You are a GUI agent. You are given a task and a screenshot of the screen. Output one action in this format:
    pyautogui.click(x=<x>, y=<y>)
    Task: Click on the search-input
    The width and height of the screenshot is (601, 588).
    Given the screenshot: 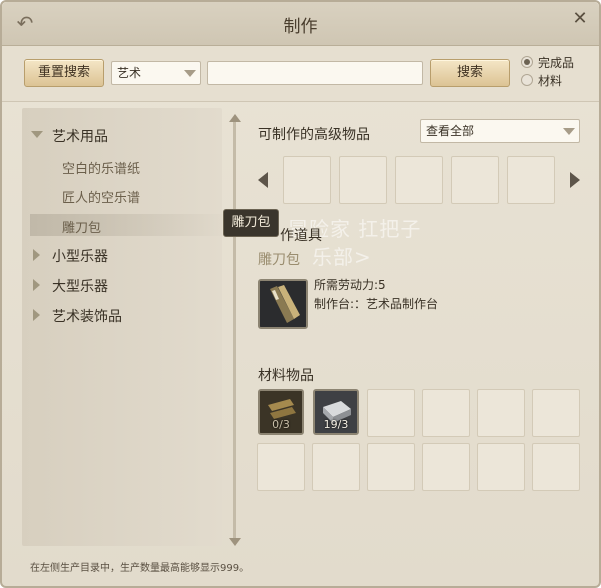 What is the action you would take?
    pyautogui.click(x=315, y=73)
    